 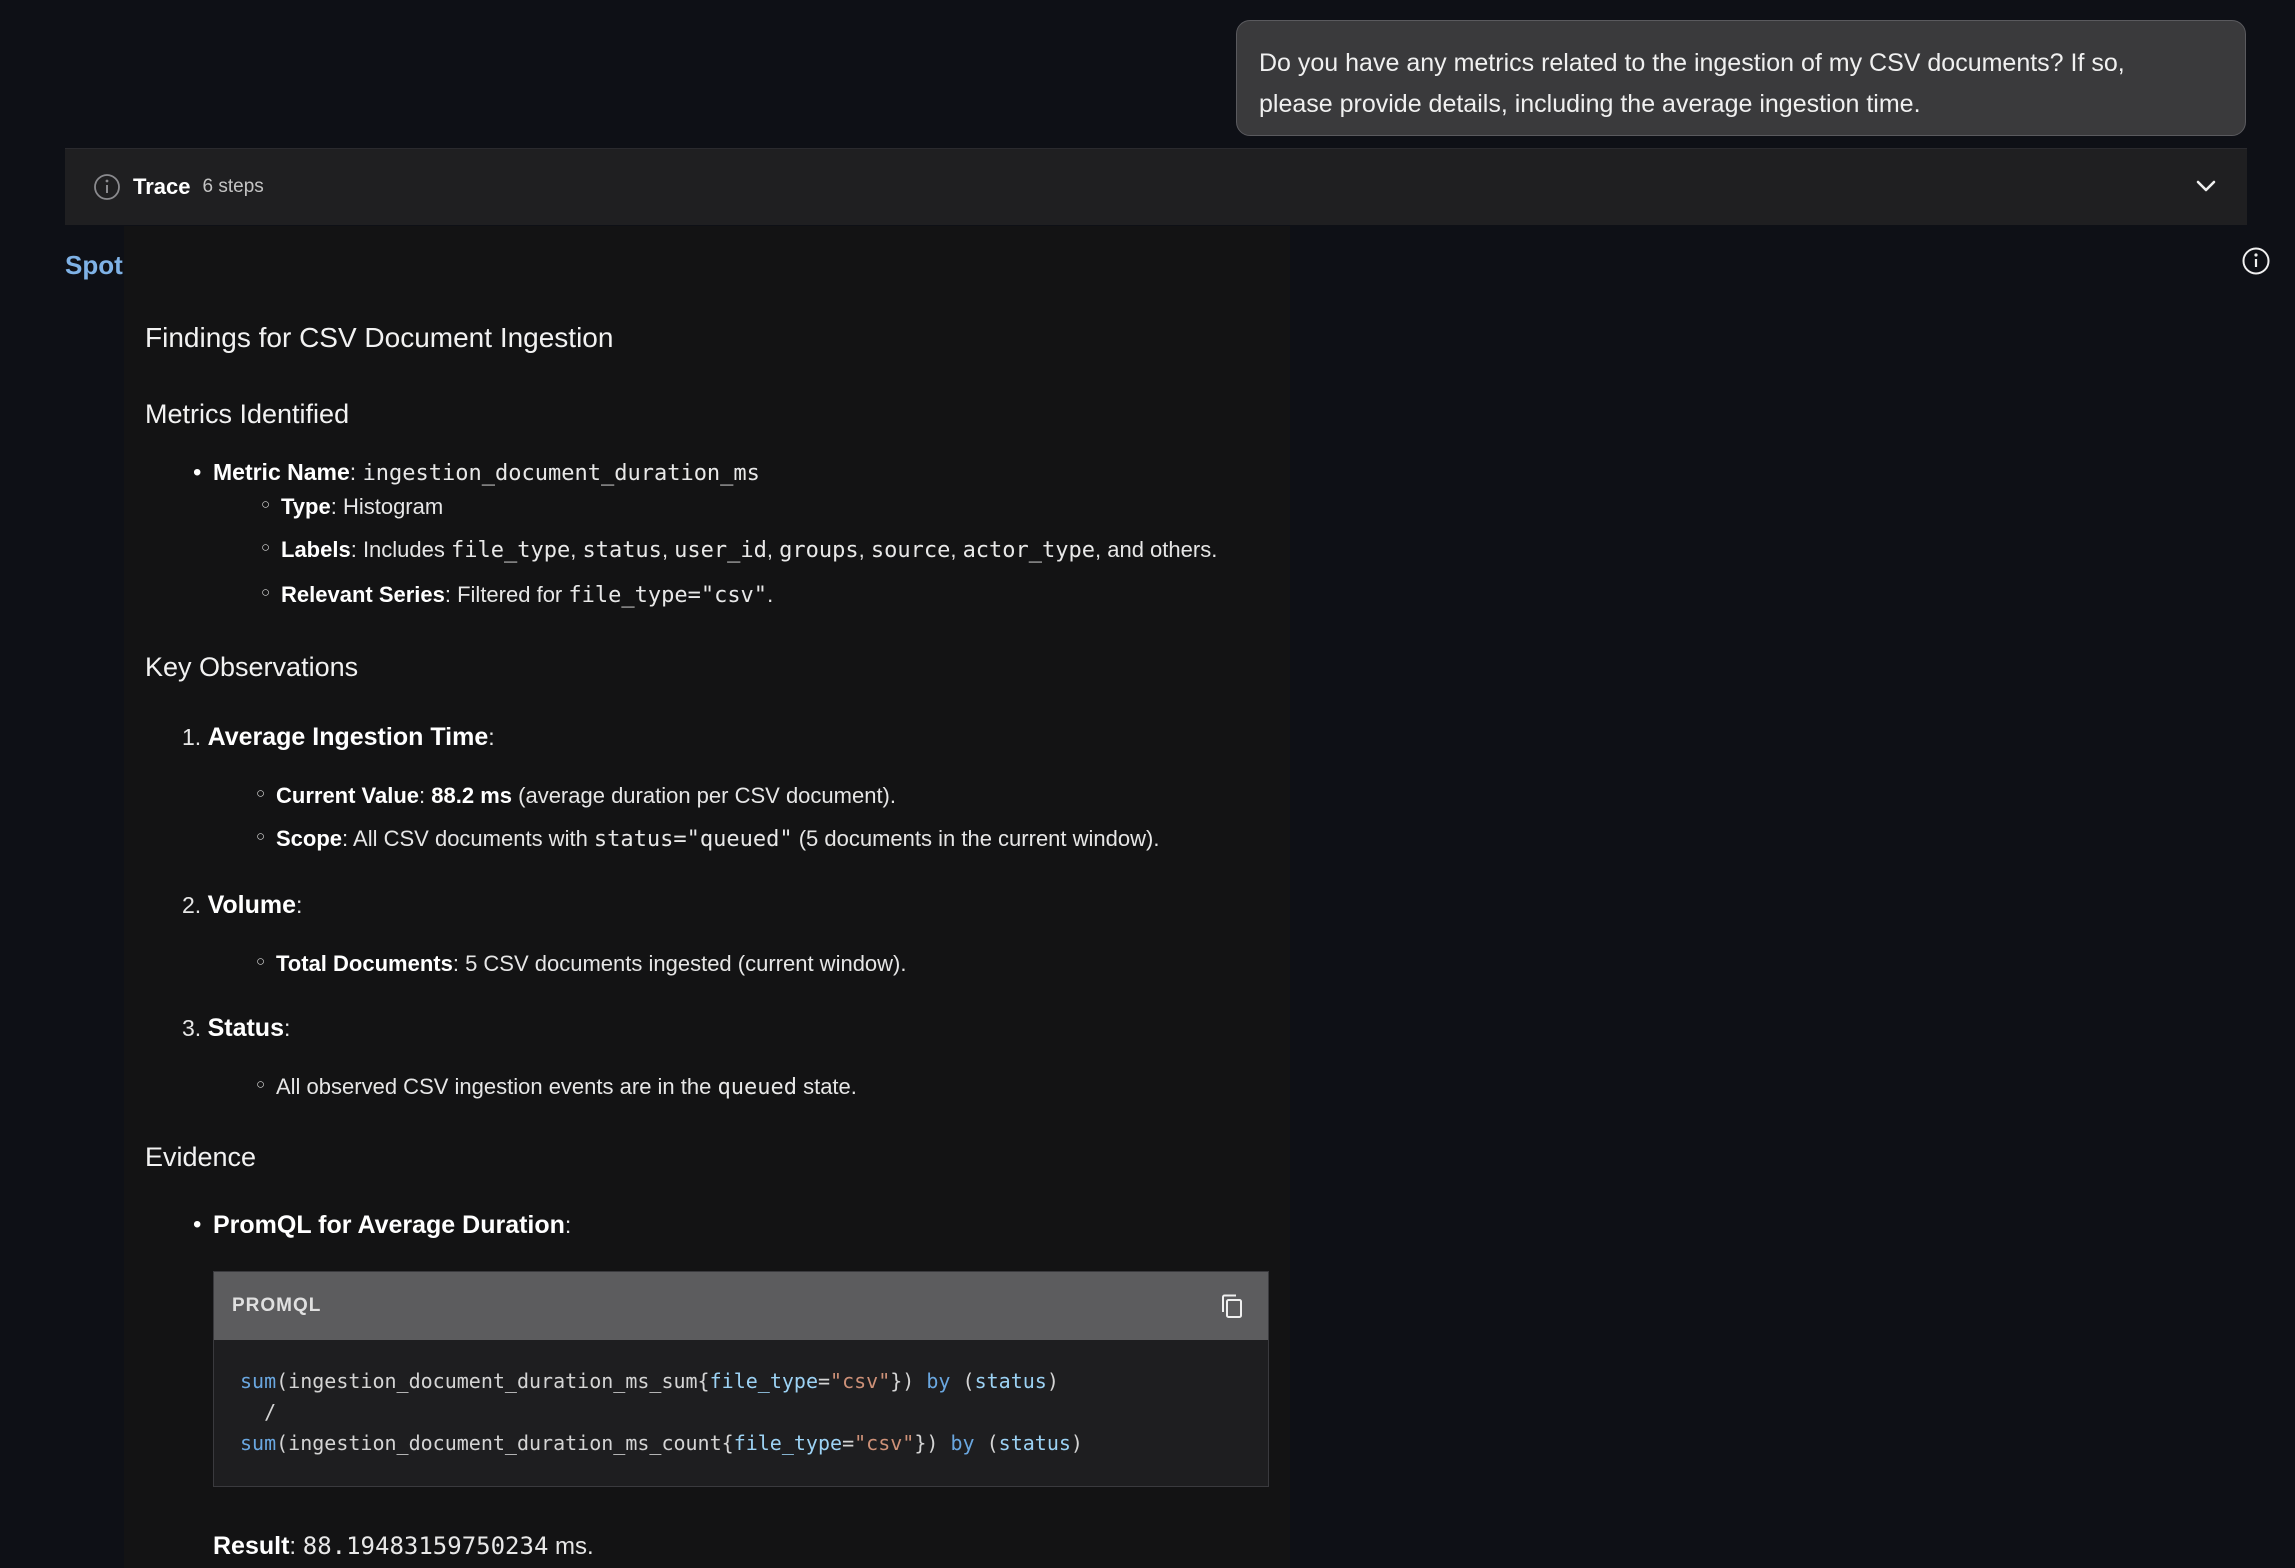 I want to click on labels-prefix: Includes, so click(x=406, y=549).